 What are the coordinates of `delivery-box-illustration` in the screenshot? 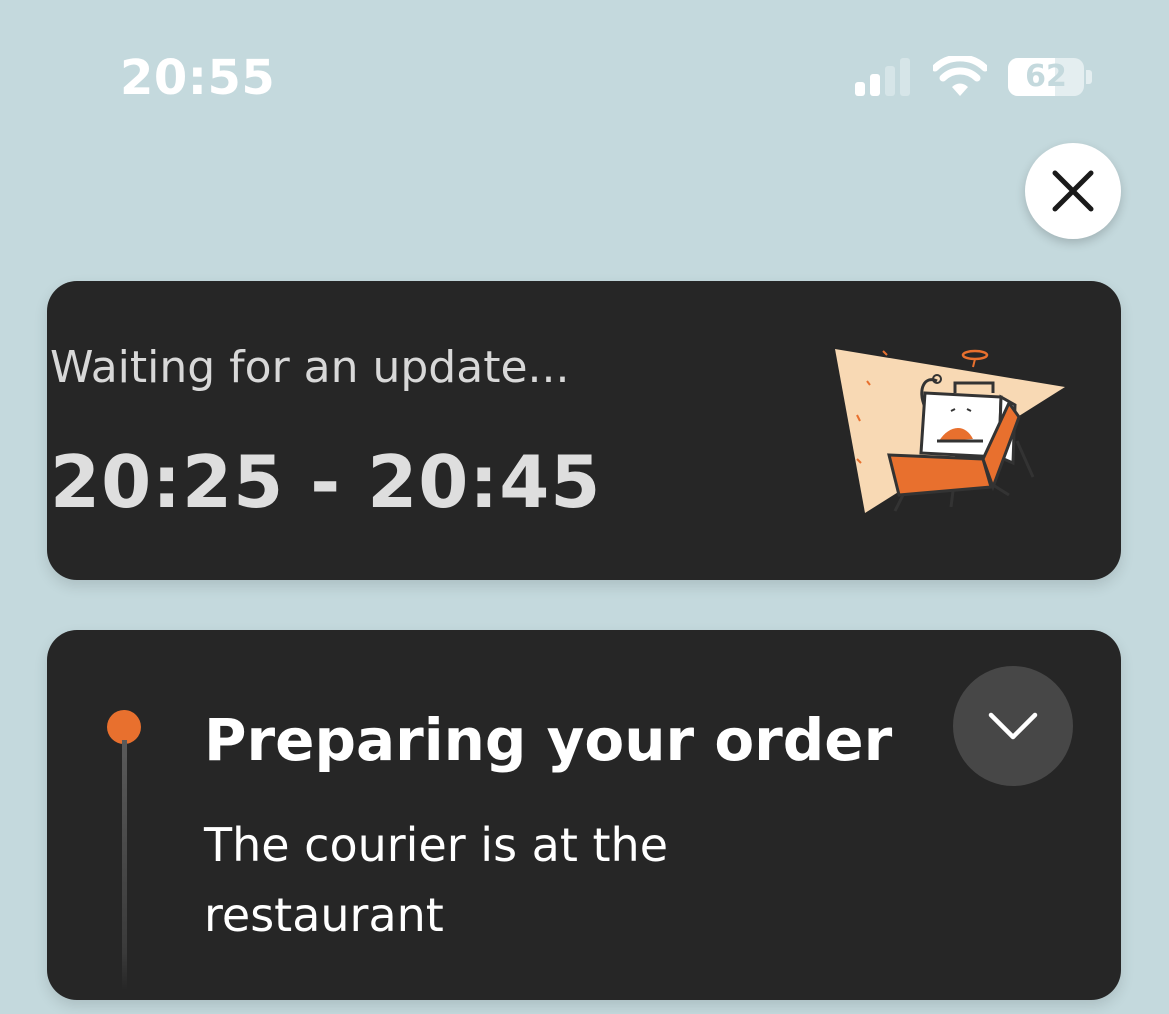 It's located at (951, 431).